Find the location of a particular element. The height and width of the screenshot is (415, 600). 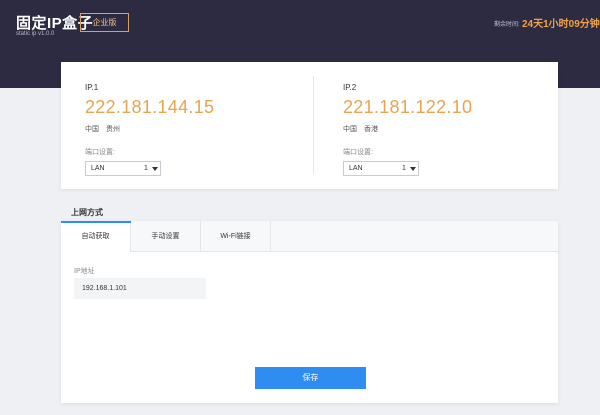

ip-name: IP.1 is located at coordinates (92, 87).